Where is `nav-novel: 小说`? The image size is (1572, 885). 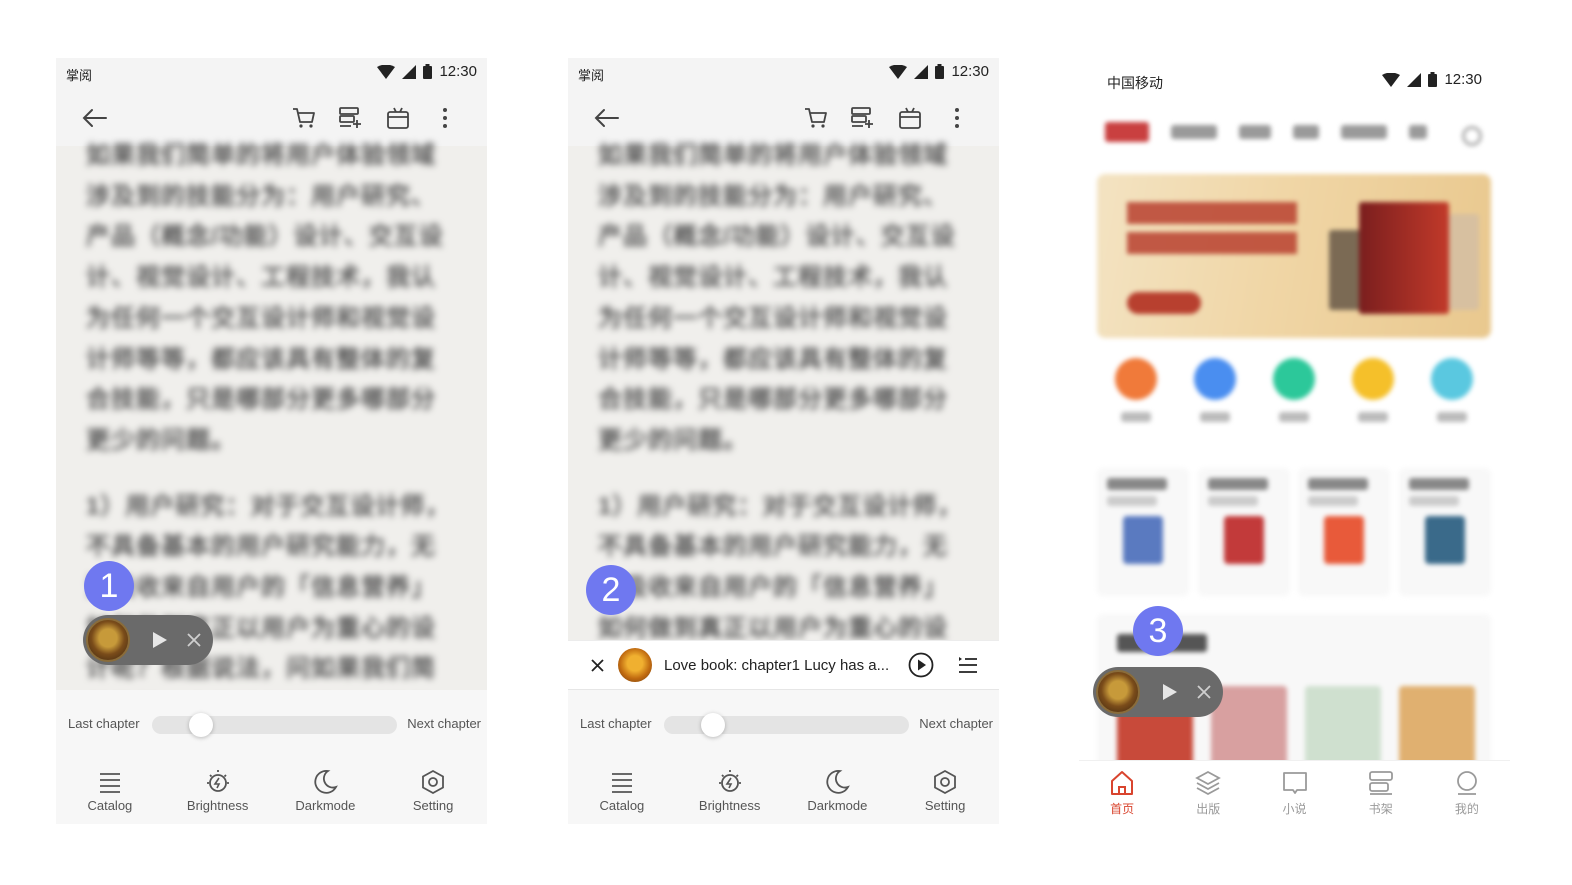
nav-novel: 小说 is located at coordinates (1294, 792).